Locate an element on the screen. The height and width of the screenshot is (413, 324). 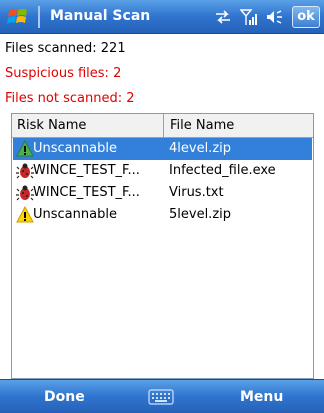
title-divider is located at coordinates (39, 17).